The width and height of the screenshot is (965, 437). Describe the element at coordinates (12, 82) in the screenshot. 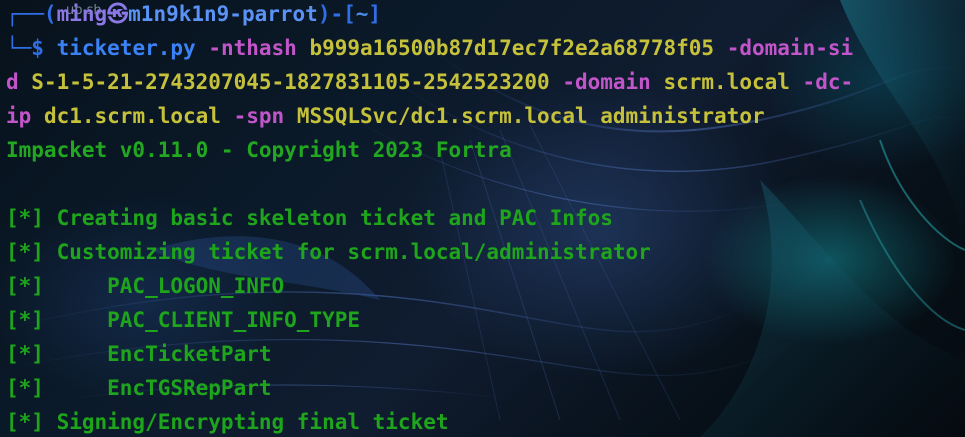

I see `domain-sid-flag-wrap: d` at that location.